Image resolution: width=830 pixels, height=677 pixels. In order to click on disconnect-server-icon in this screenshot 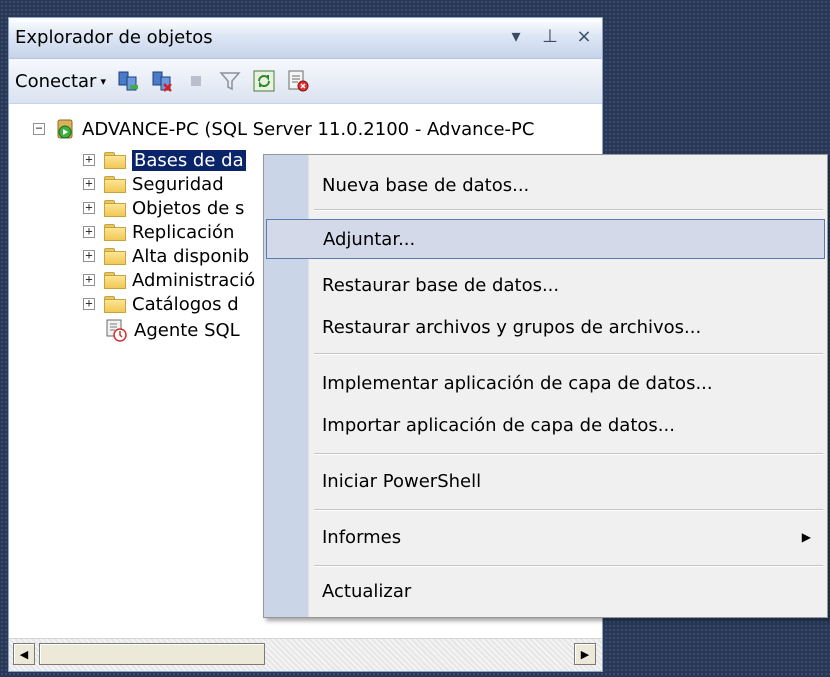, I will do `click(162, 81)`.